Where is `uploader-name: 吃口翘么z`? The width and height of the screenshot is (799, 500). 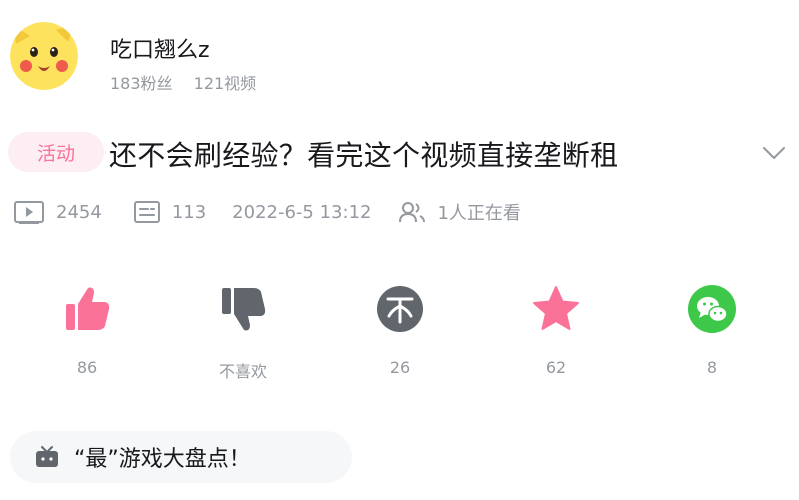
uploader-name: 吃口翘么z is located at coordinates (160, 48).